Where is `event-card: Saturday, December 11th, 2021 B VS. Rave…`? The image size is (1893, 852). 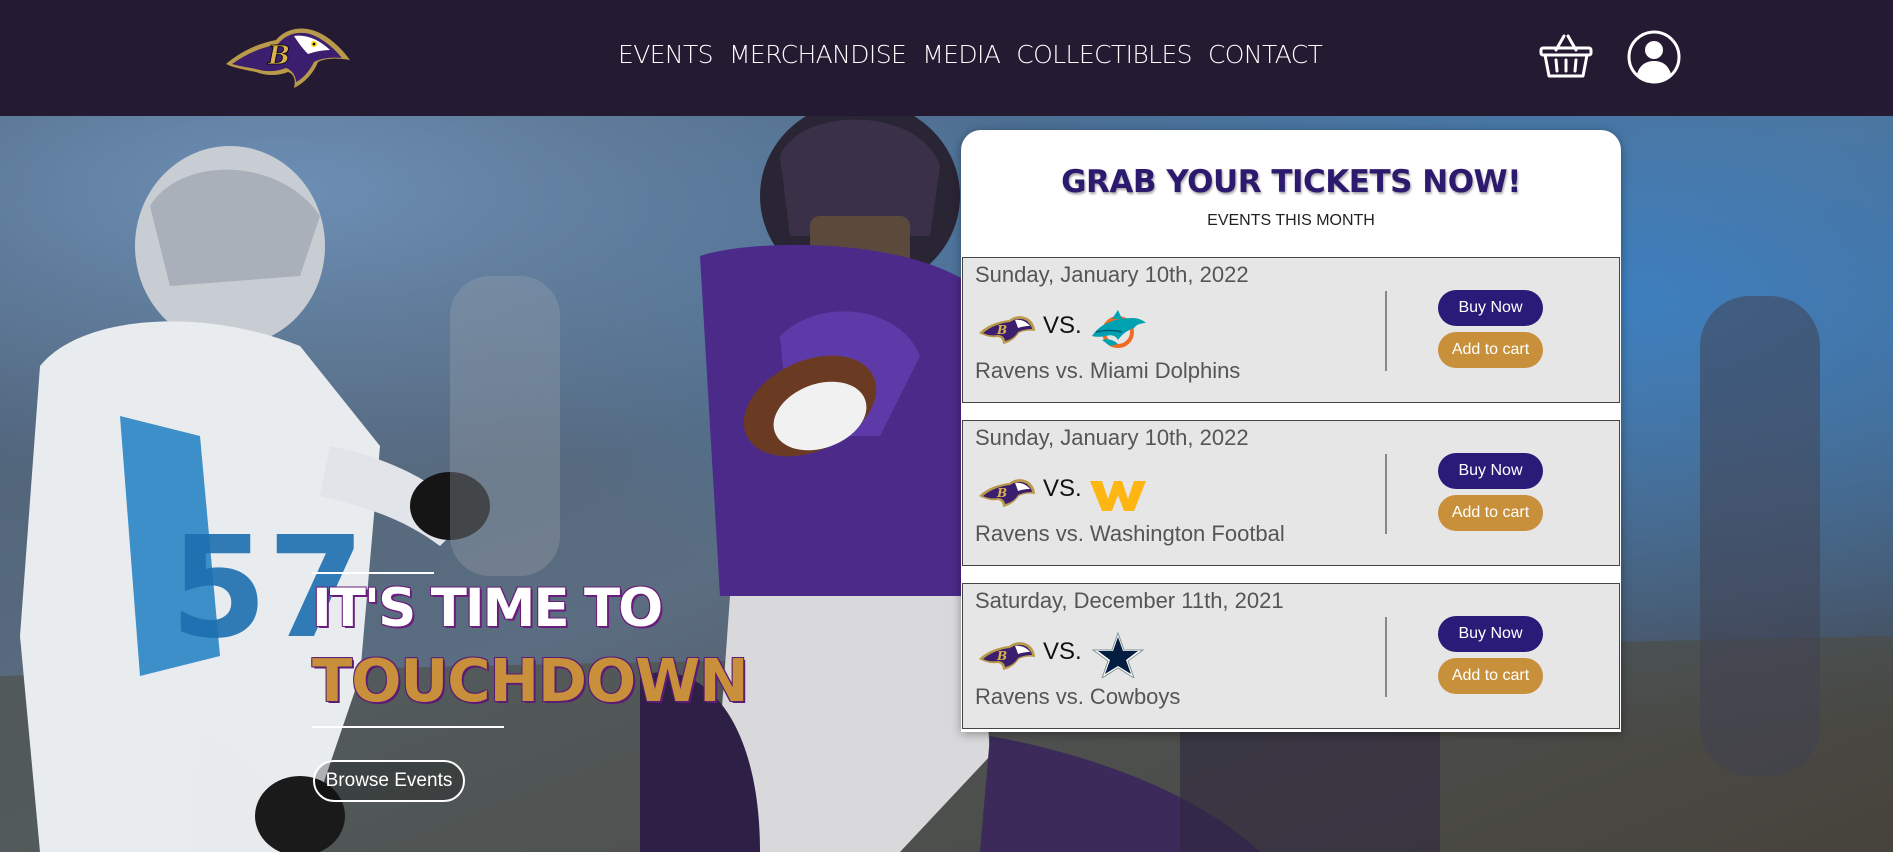 event-card: Saturday, December 11th, 2021 B VS. Rave… is located at coordinates (1291, 656).